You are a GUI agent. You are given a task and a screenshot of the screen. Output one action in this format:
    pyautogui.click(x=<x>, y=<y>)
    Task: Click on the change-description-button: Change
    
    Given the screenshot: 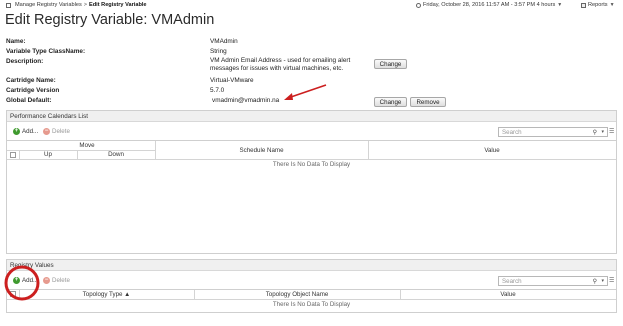 What is the action you would take?
    pyautogui.click(x=390, y=64)
    